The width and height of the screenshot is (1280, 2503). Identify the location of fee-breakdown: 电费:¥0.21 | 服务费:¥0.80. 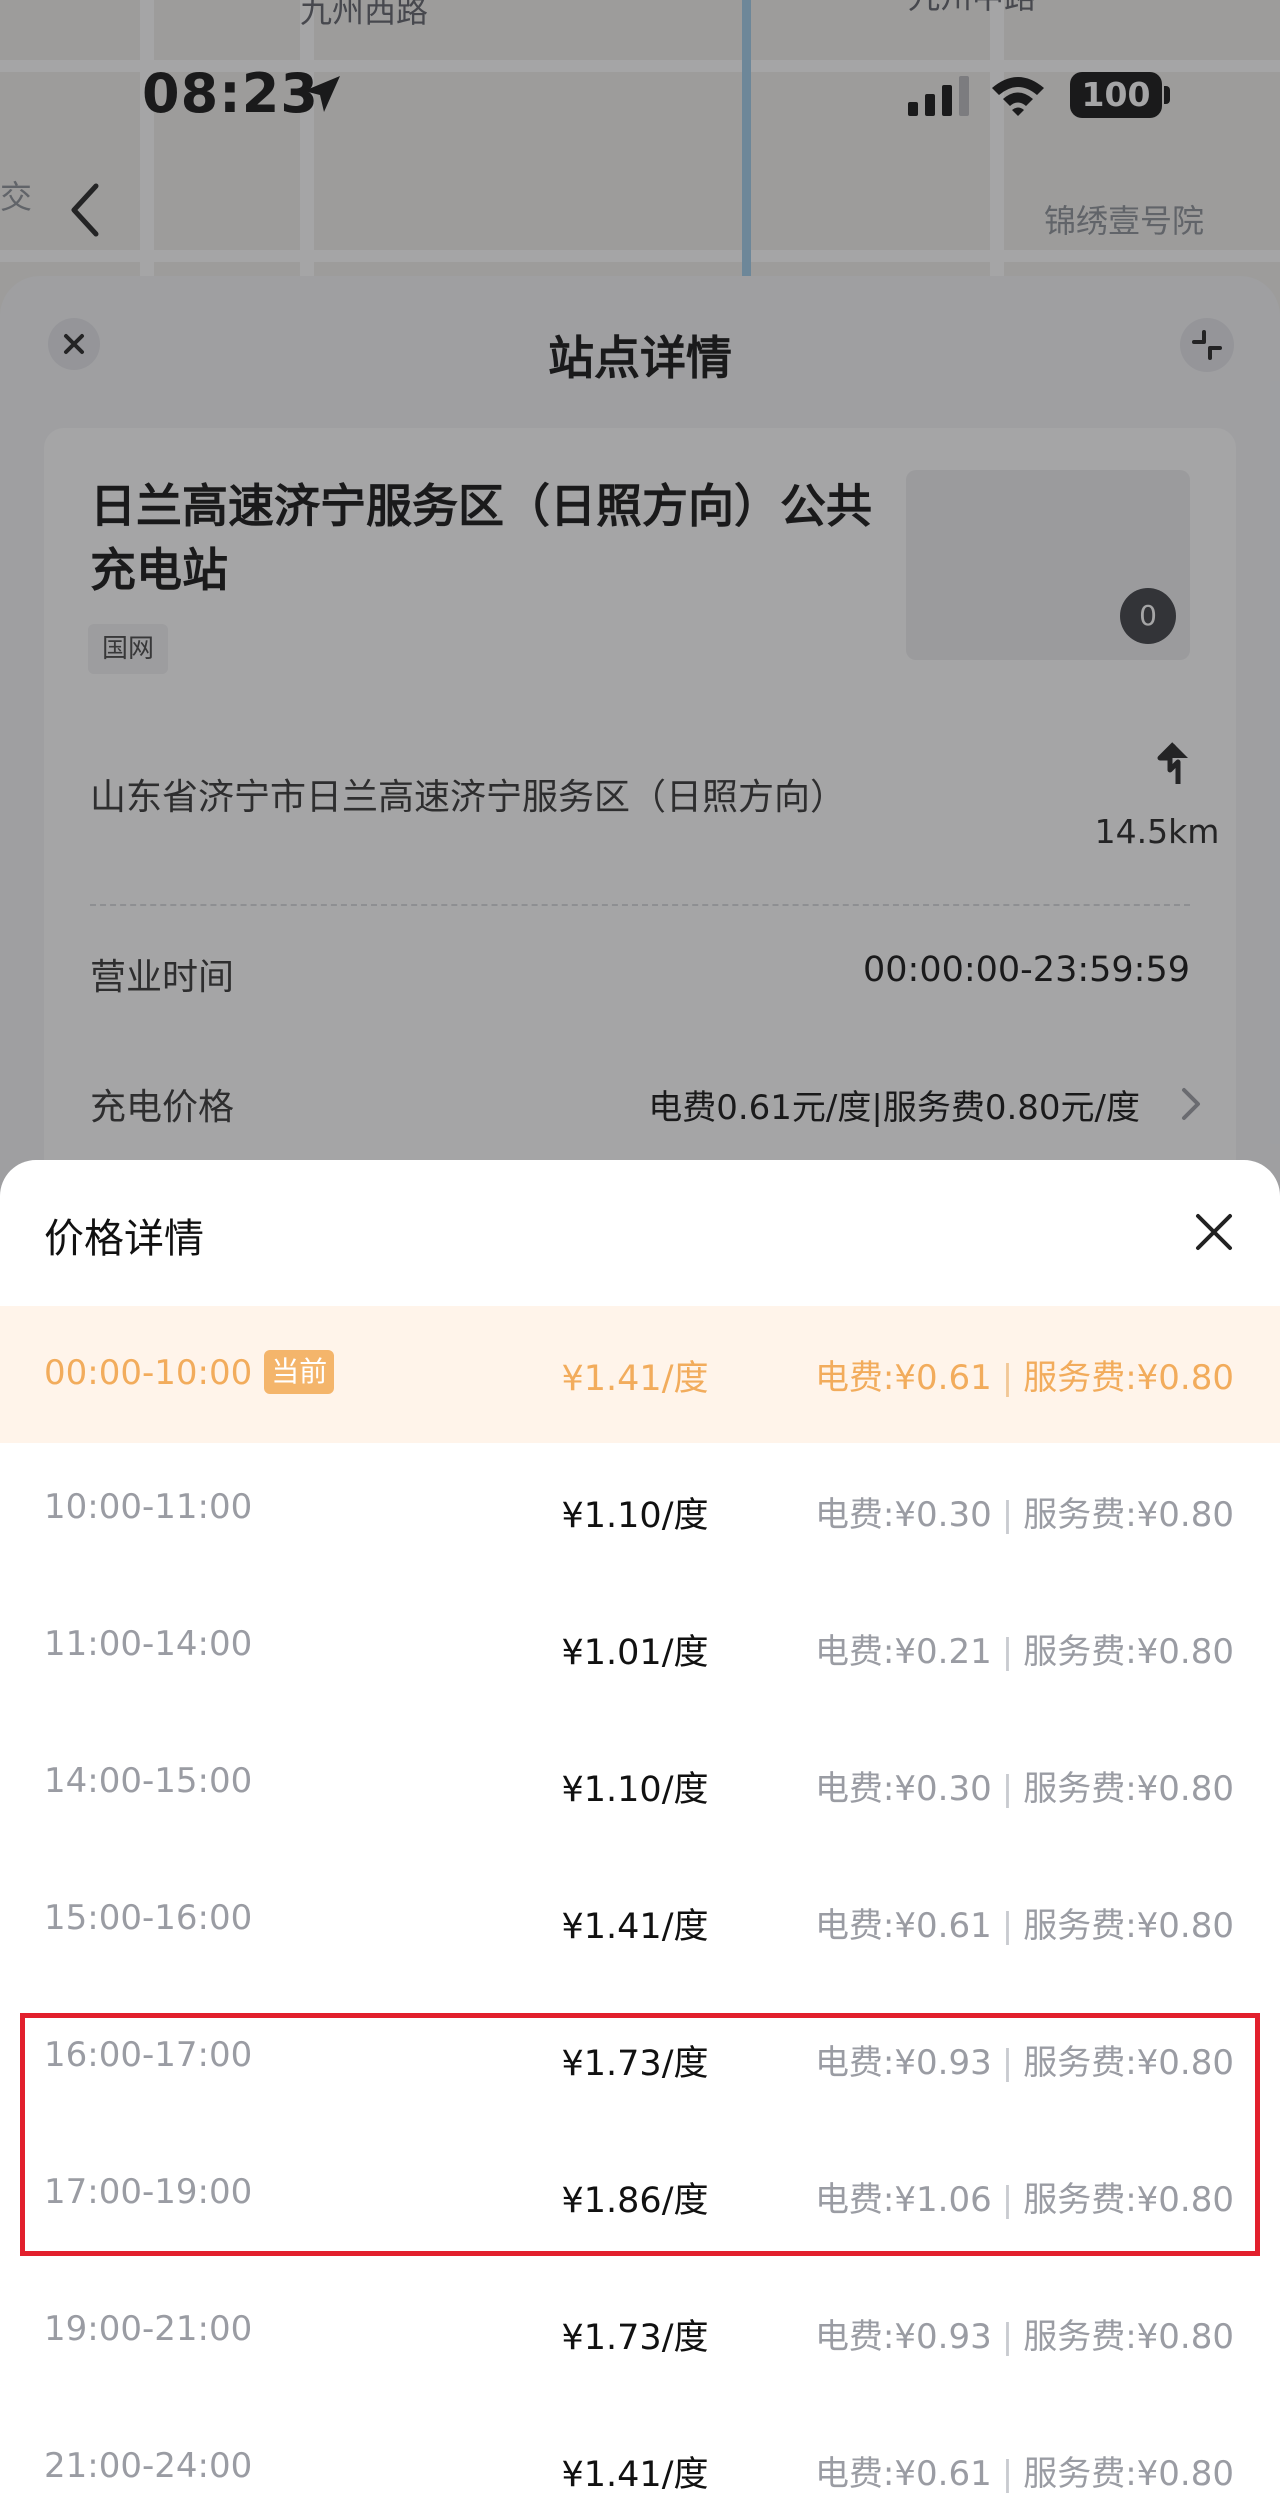
(1024, 1648).